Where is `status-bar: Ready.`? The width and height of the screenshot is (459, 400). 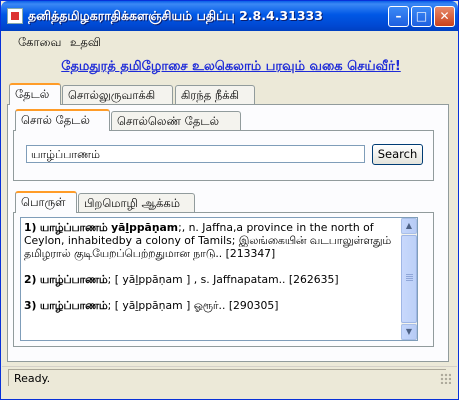
status-bar: Ready. is located at coordinates (229, 382).